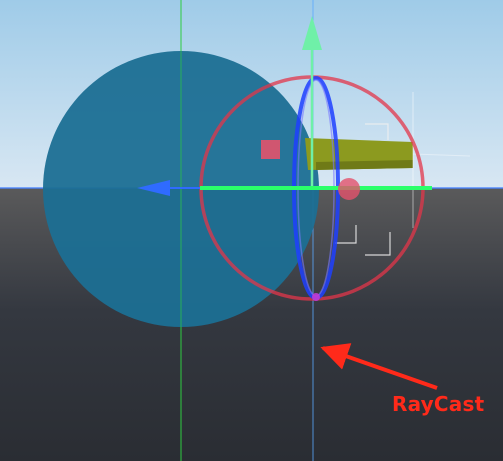 This screenshot has height=461, width=503. Describe the element at coordinates (349, 189) in the screenshot. I see `raycast-hit-marker` at that location.